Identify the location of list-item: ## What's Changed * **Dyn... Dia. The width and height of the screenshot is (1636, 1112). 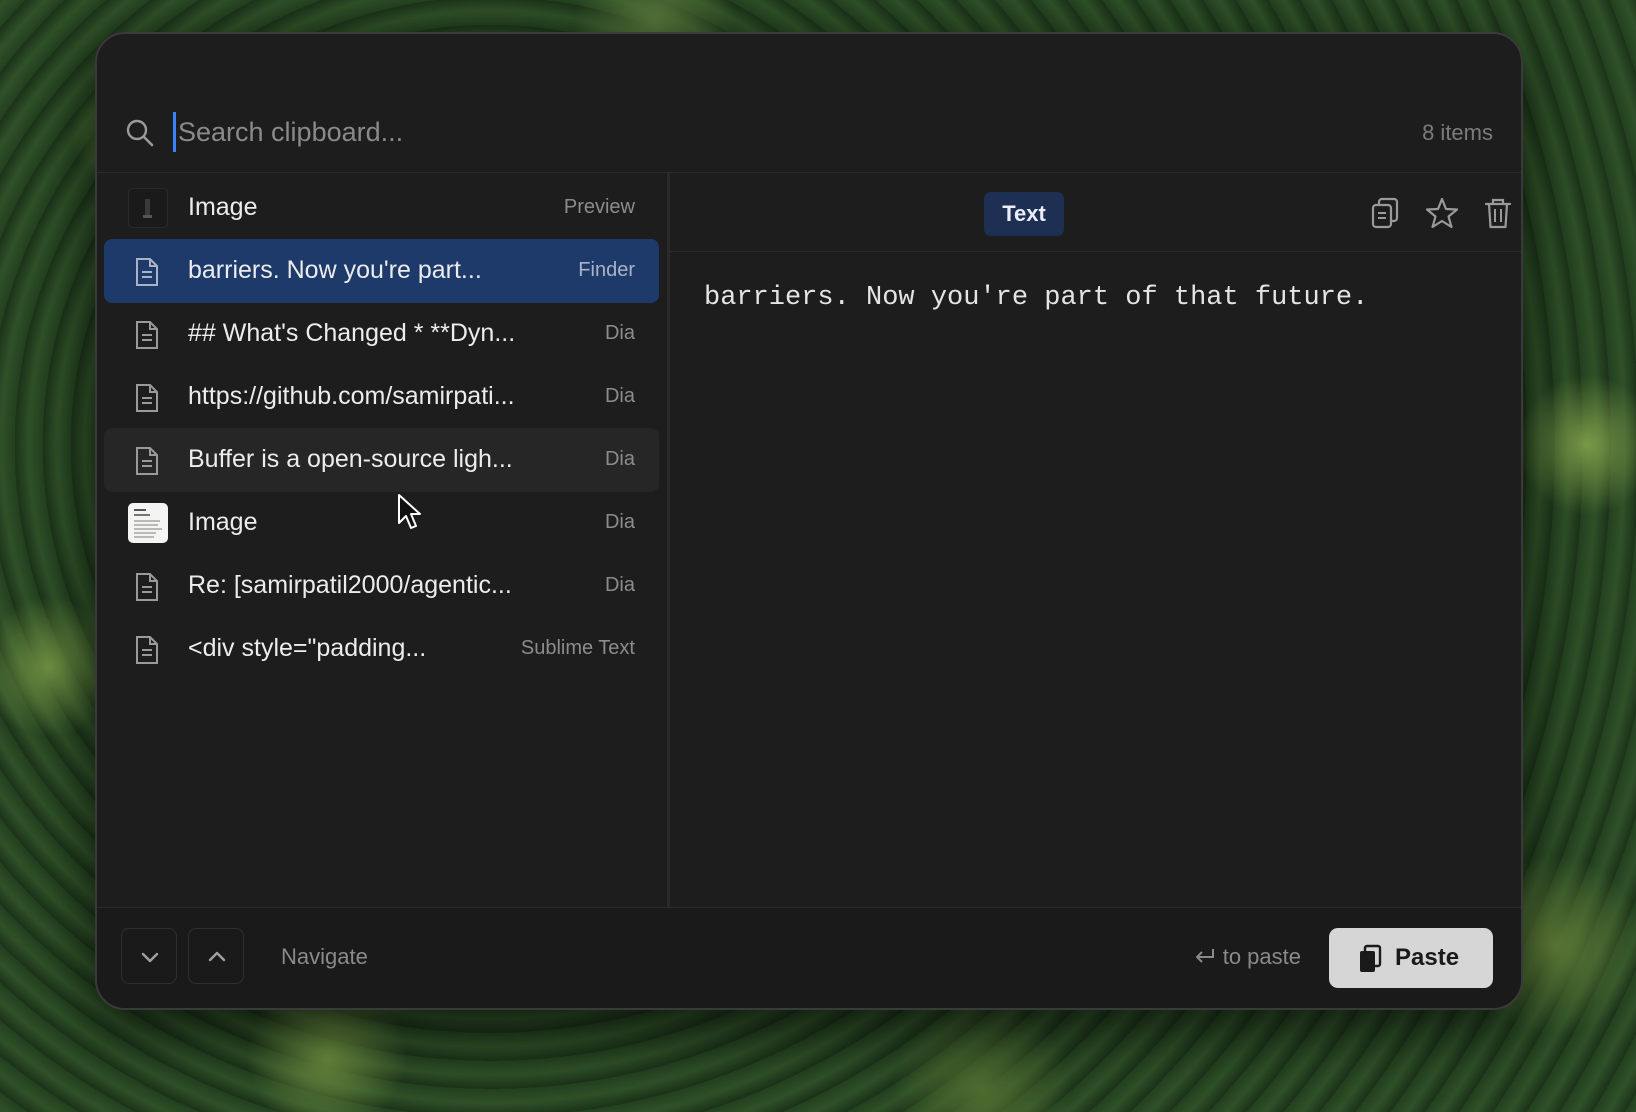
(381, 334).